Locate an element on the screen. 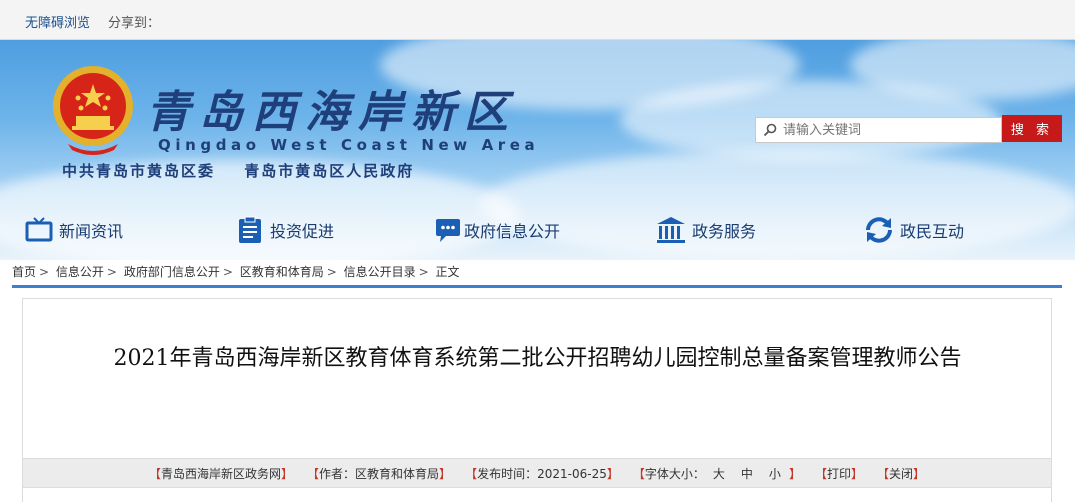 The image size is (1075, 502). date-label: 发布时间： is located at coordinates (507, 473).